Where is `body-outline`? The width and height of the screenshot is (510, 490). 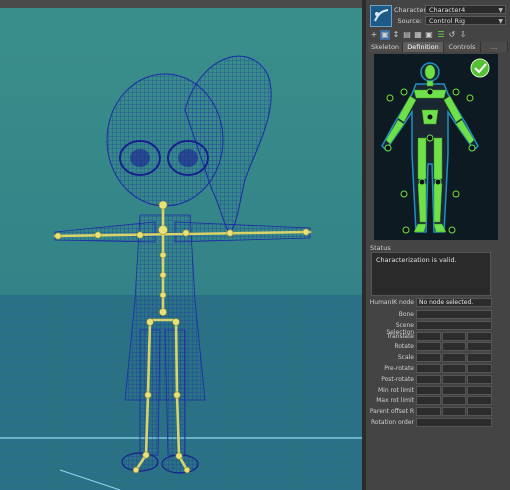
body-outline is located at coordinates (430, 147).